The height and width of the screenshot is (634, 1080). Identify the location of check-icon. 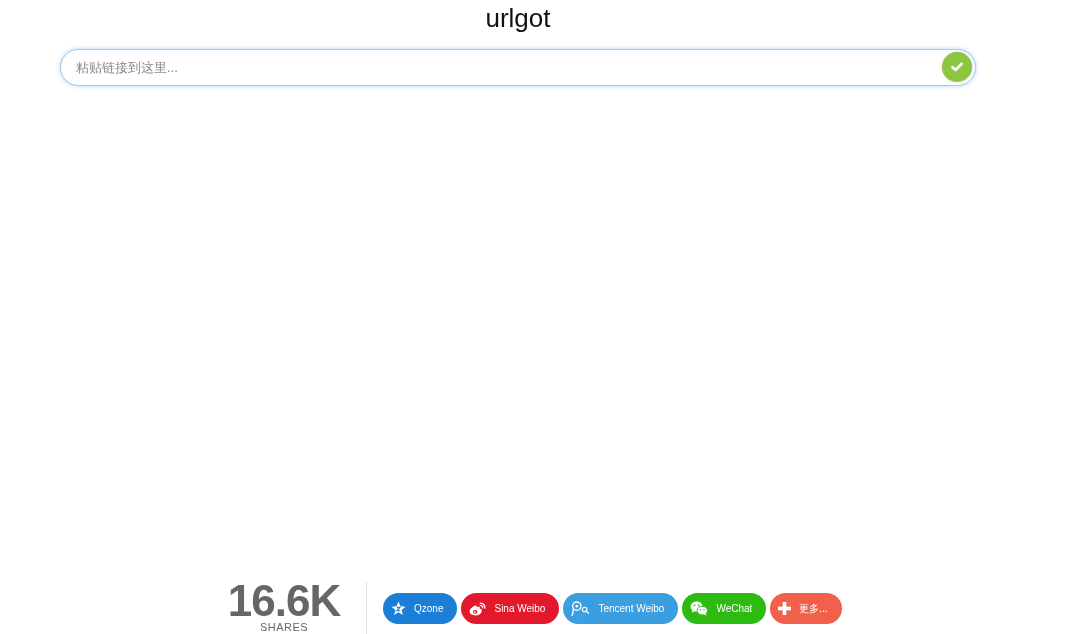
(957, 67).